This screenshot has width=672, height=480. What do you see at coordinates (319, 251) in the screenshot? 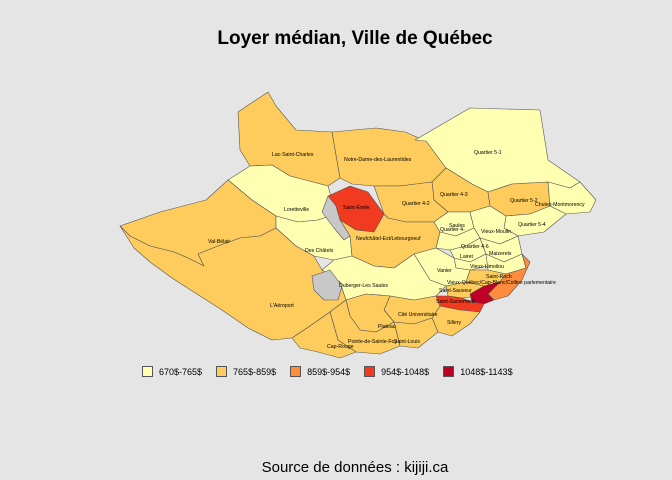
I see `label-des-chatels: Des Châtels` at bounding box center [319, 251].